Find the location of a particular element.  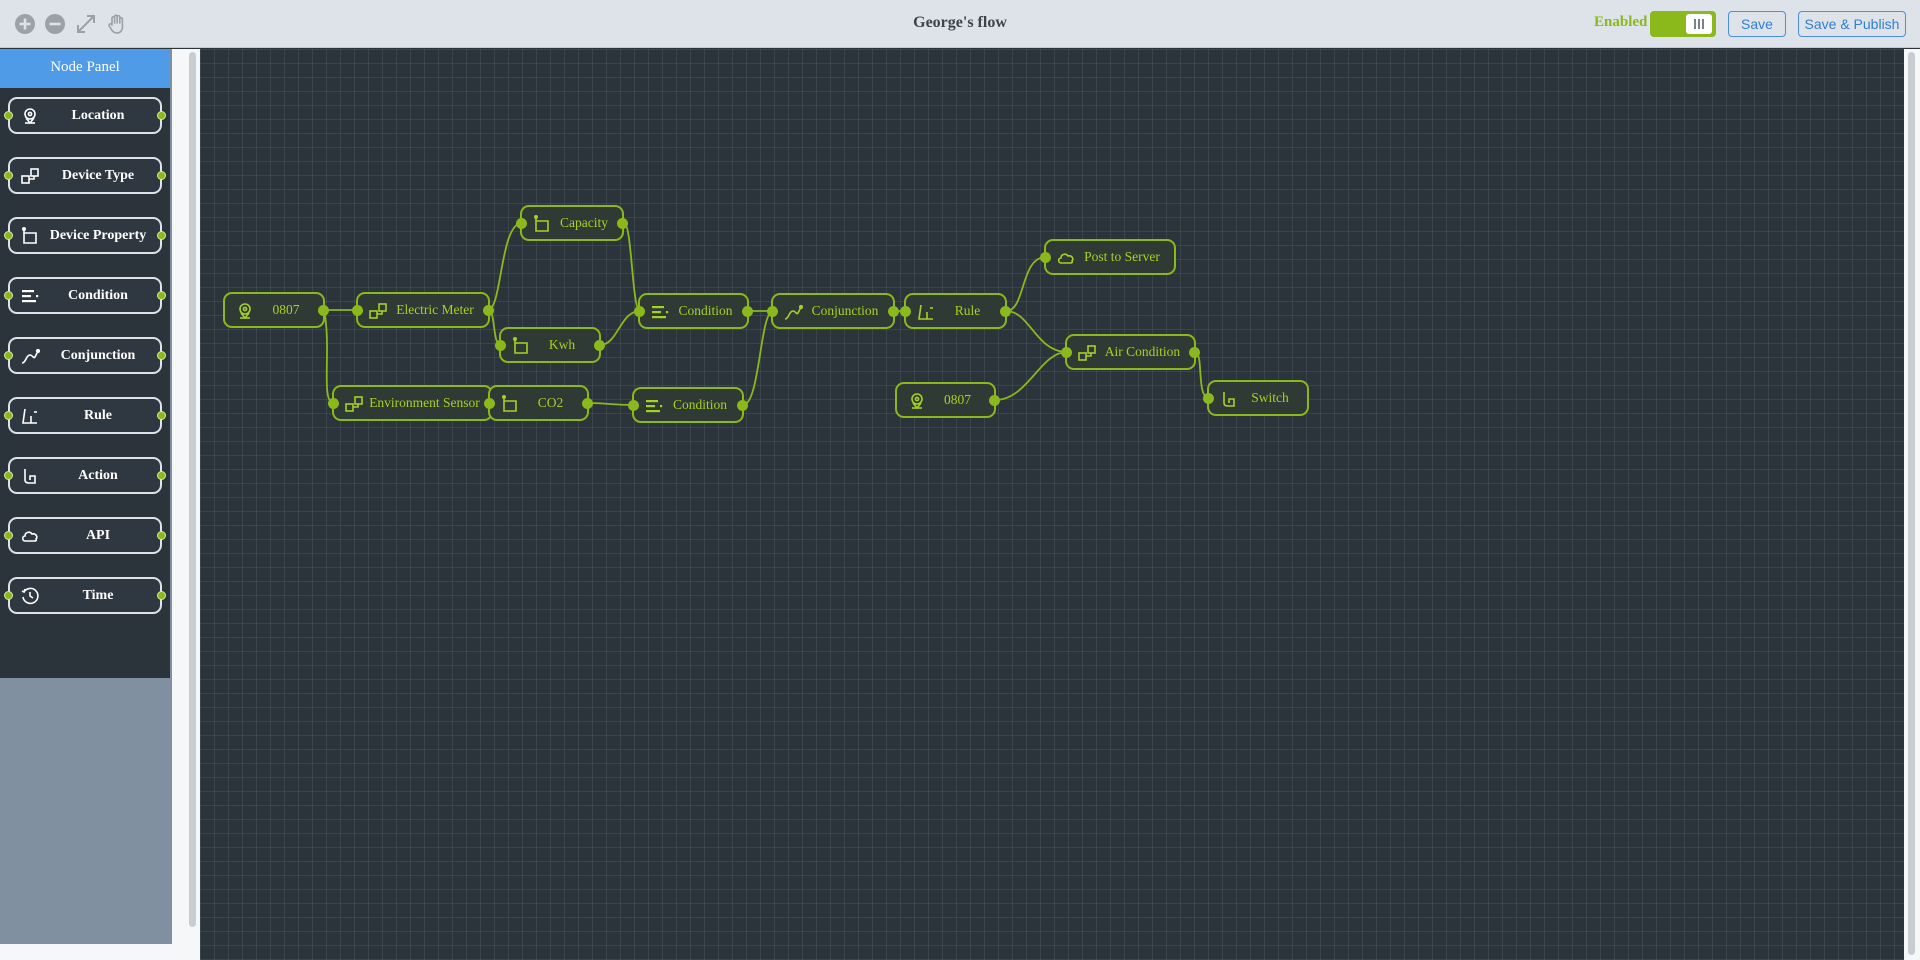

panel-item-label: Rule is located at coordinates (98, 415).